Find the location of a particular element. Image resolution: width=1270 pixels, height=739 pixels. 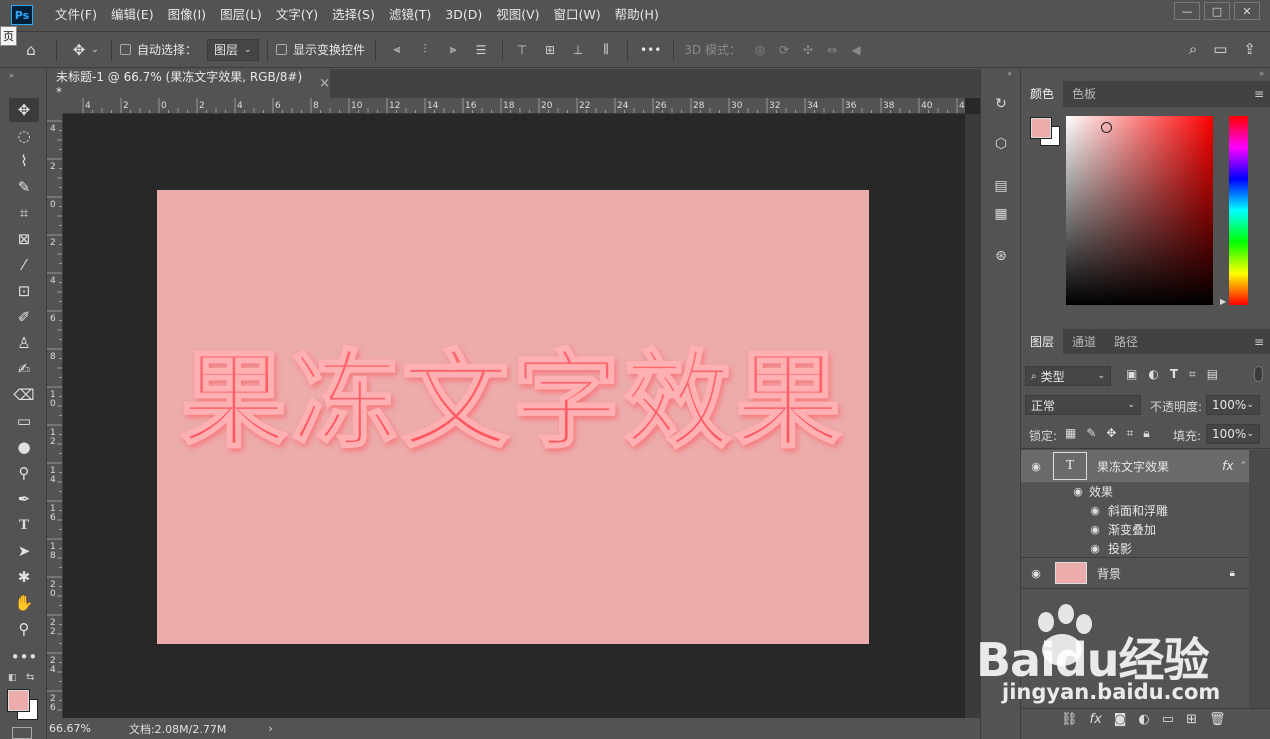

eraser-tool-icon: ⌫ is located at coordinates (24, 395).